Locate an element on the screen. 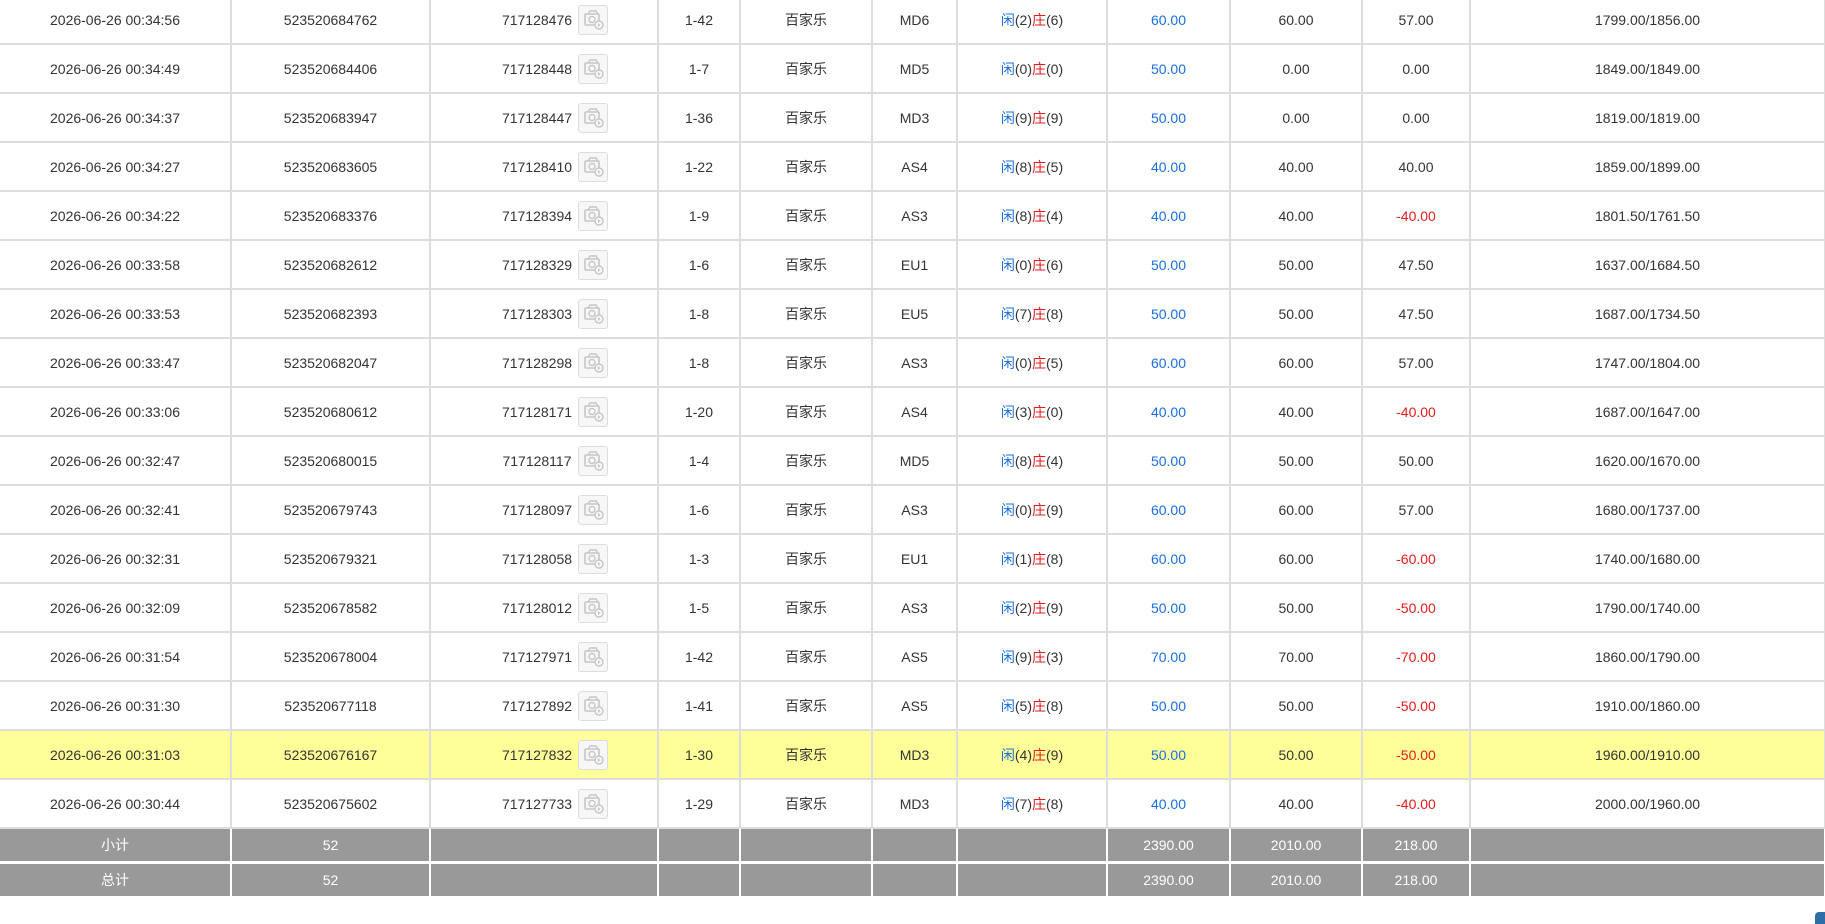 Image resolution: width=1825 pixels, height=924 pixels. player-points: (4) is located at coordinates (1023, 754).